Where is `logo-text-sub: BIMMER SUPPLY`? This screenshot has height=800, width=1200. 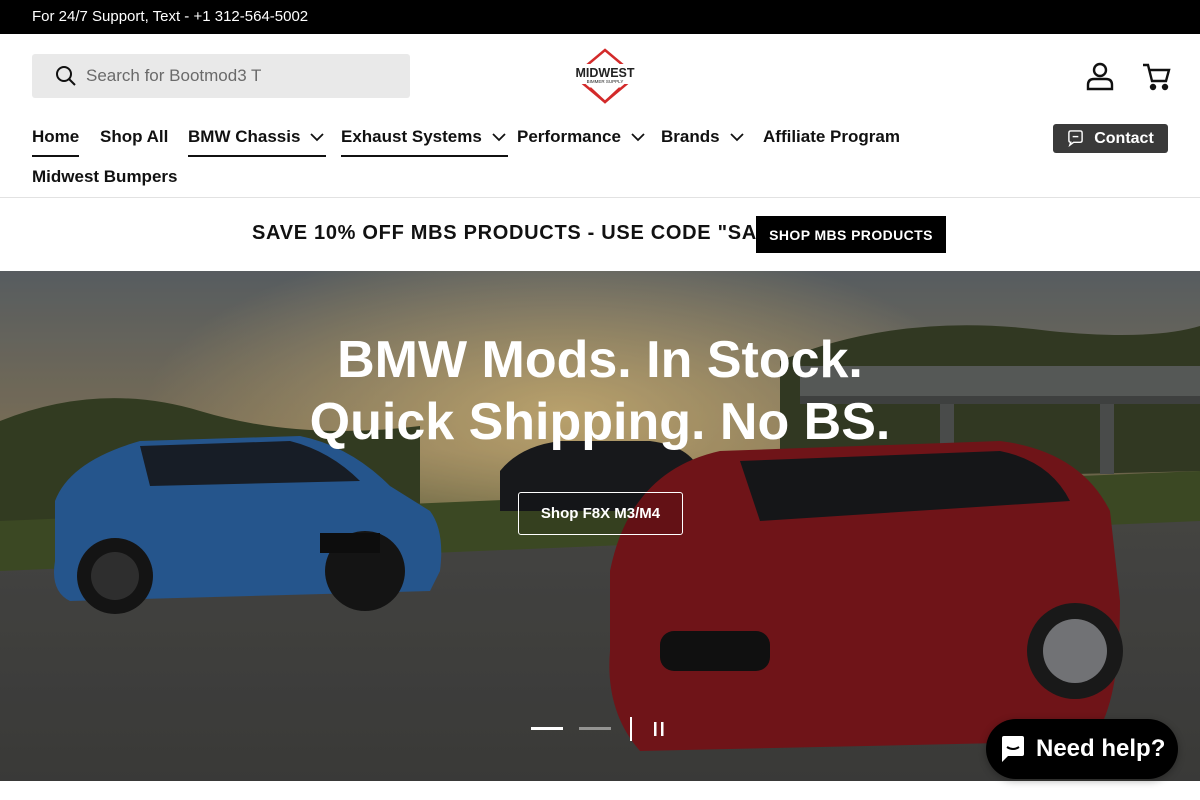 logo-text-sub: BIMMER SUPPLY is located at coordinates (605, 81).